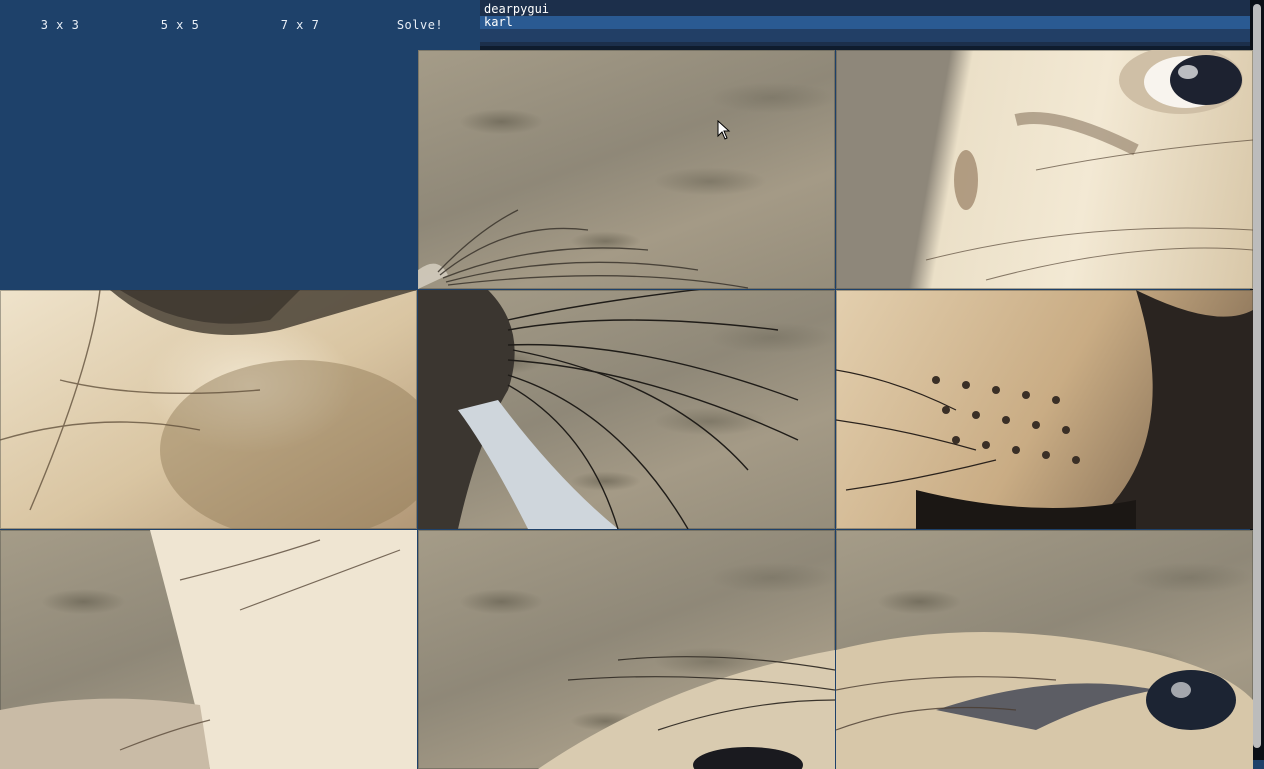 This screenshot has height=769, width=1264. I want to click on mouse-pointer-icon, so click(724, 130).